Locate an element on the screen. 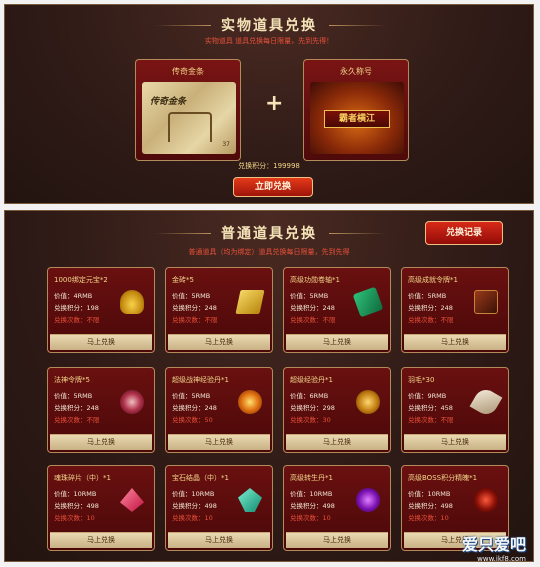 This screenshot has width=540, height=567. item-name: 法神令牌*5 is located at coordinates (72, 380).